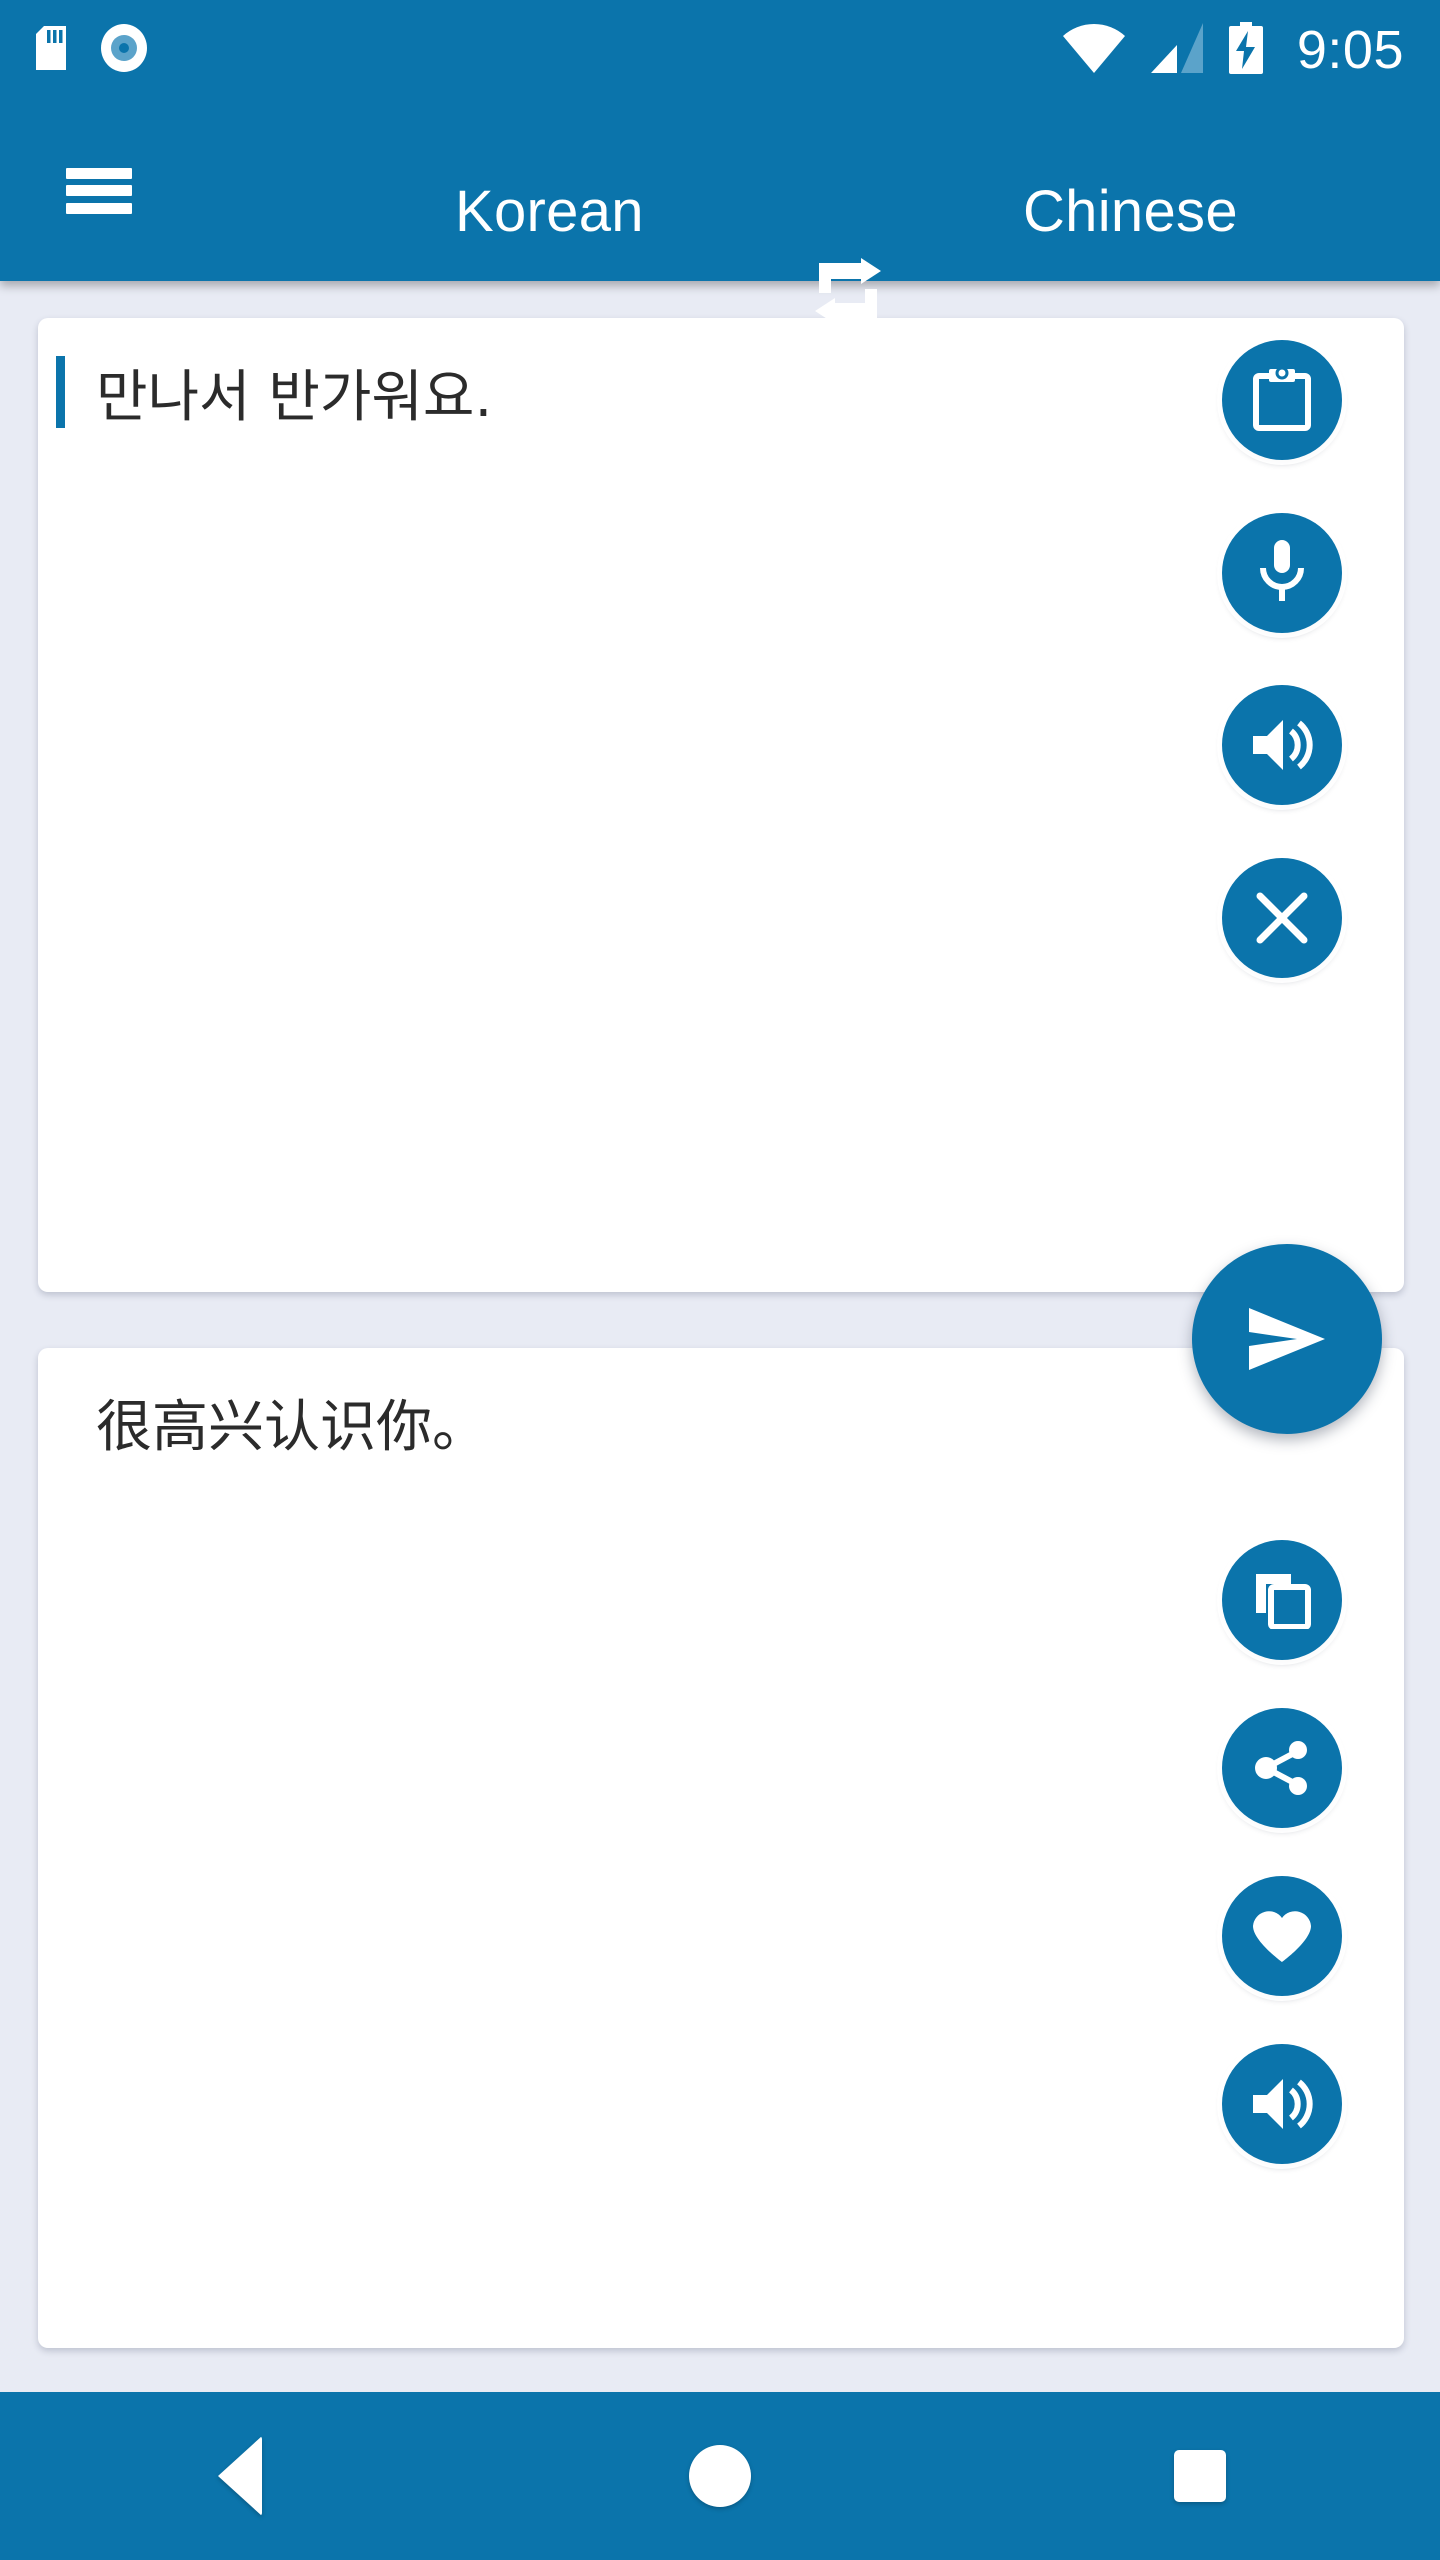  I want to click on app-bar: Korean Chinese, so click(720, 212).